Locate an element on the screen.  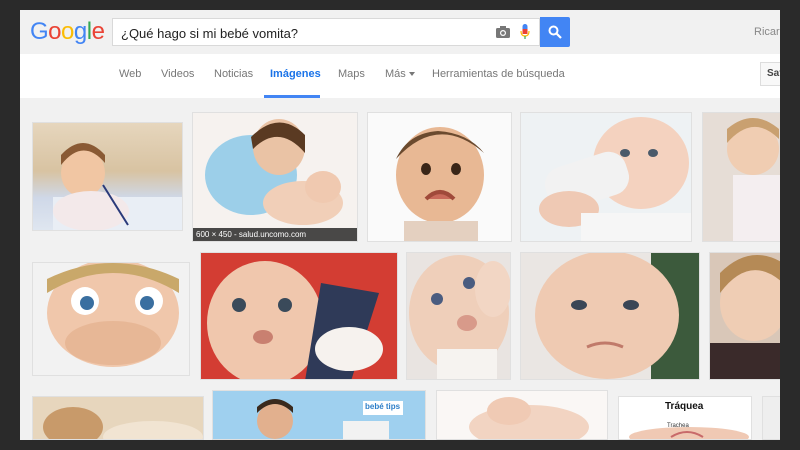
tab-news: Noticias is located at coordinates (233, 74).